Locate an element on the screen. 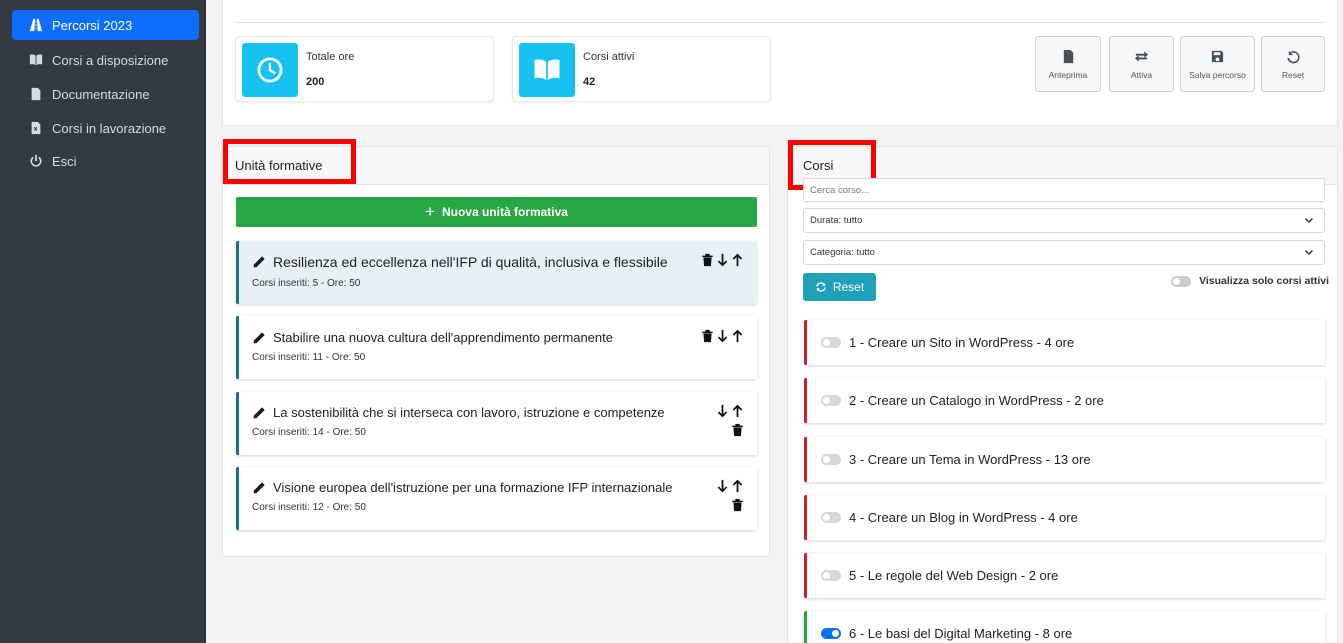 The height and width of the screenshot is (643, 1343). save-route-button: Salva percorso is located at coordinates (1217, 64).